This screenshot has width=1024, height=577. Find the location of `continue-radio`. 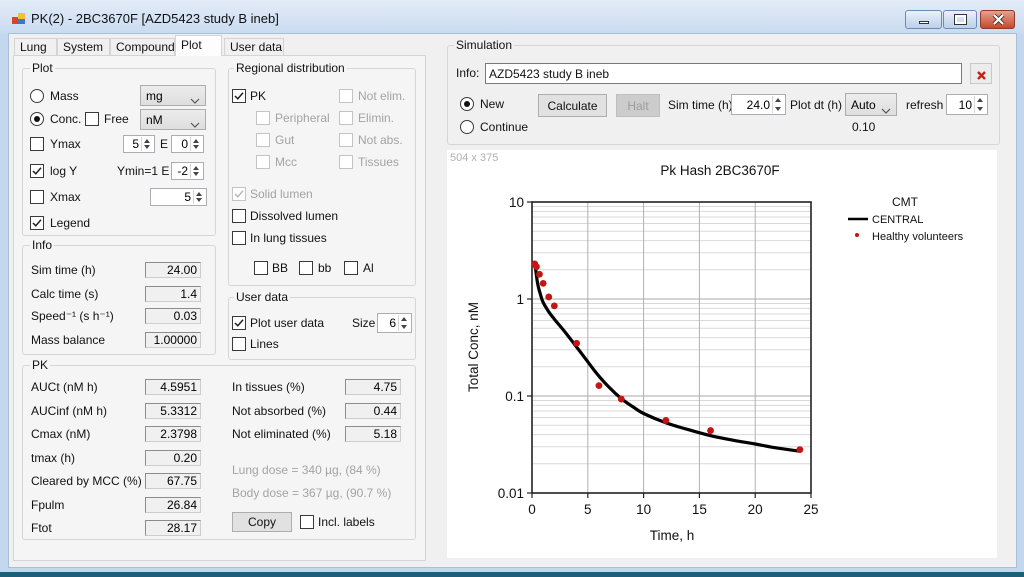

continue-radio is located at coordinates (467, 127).